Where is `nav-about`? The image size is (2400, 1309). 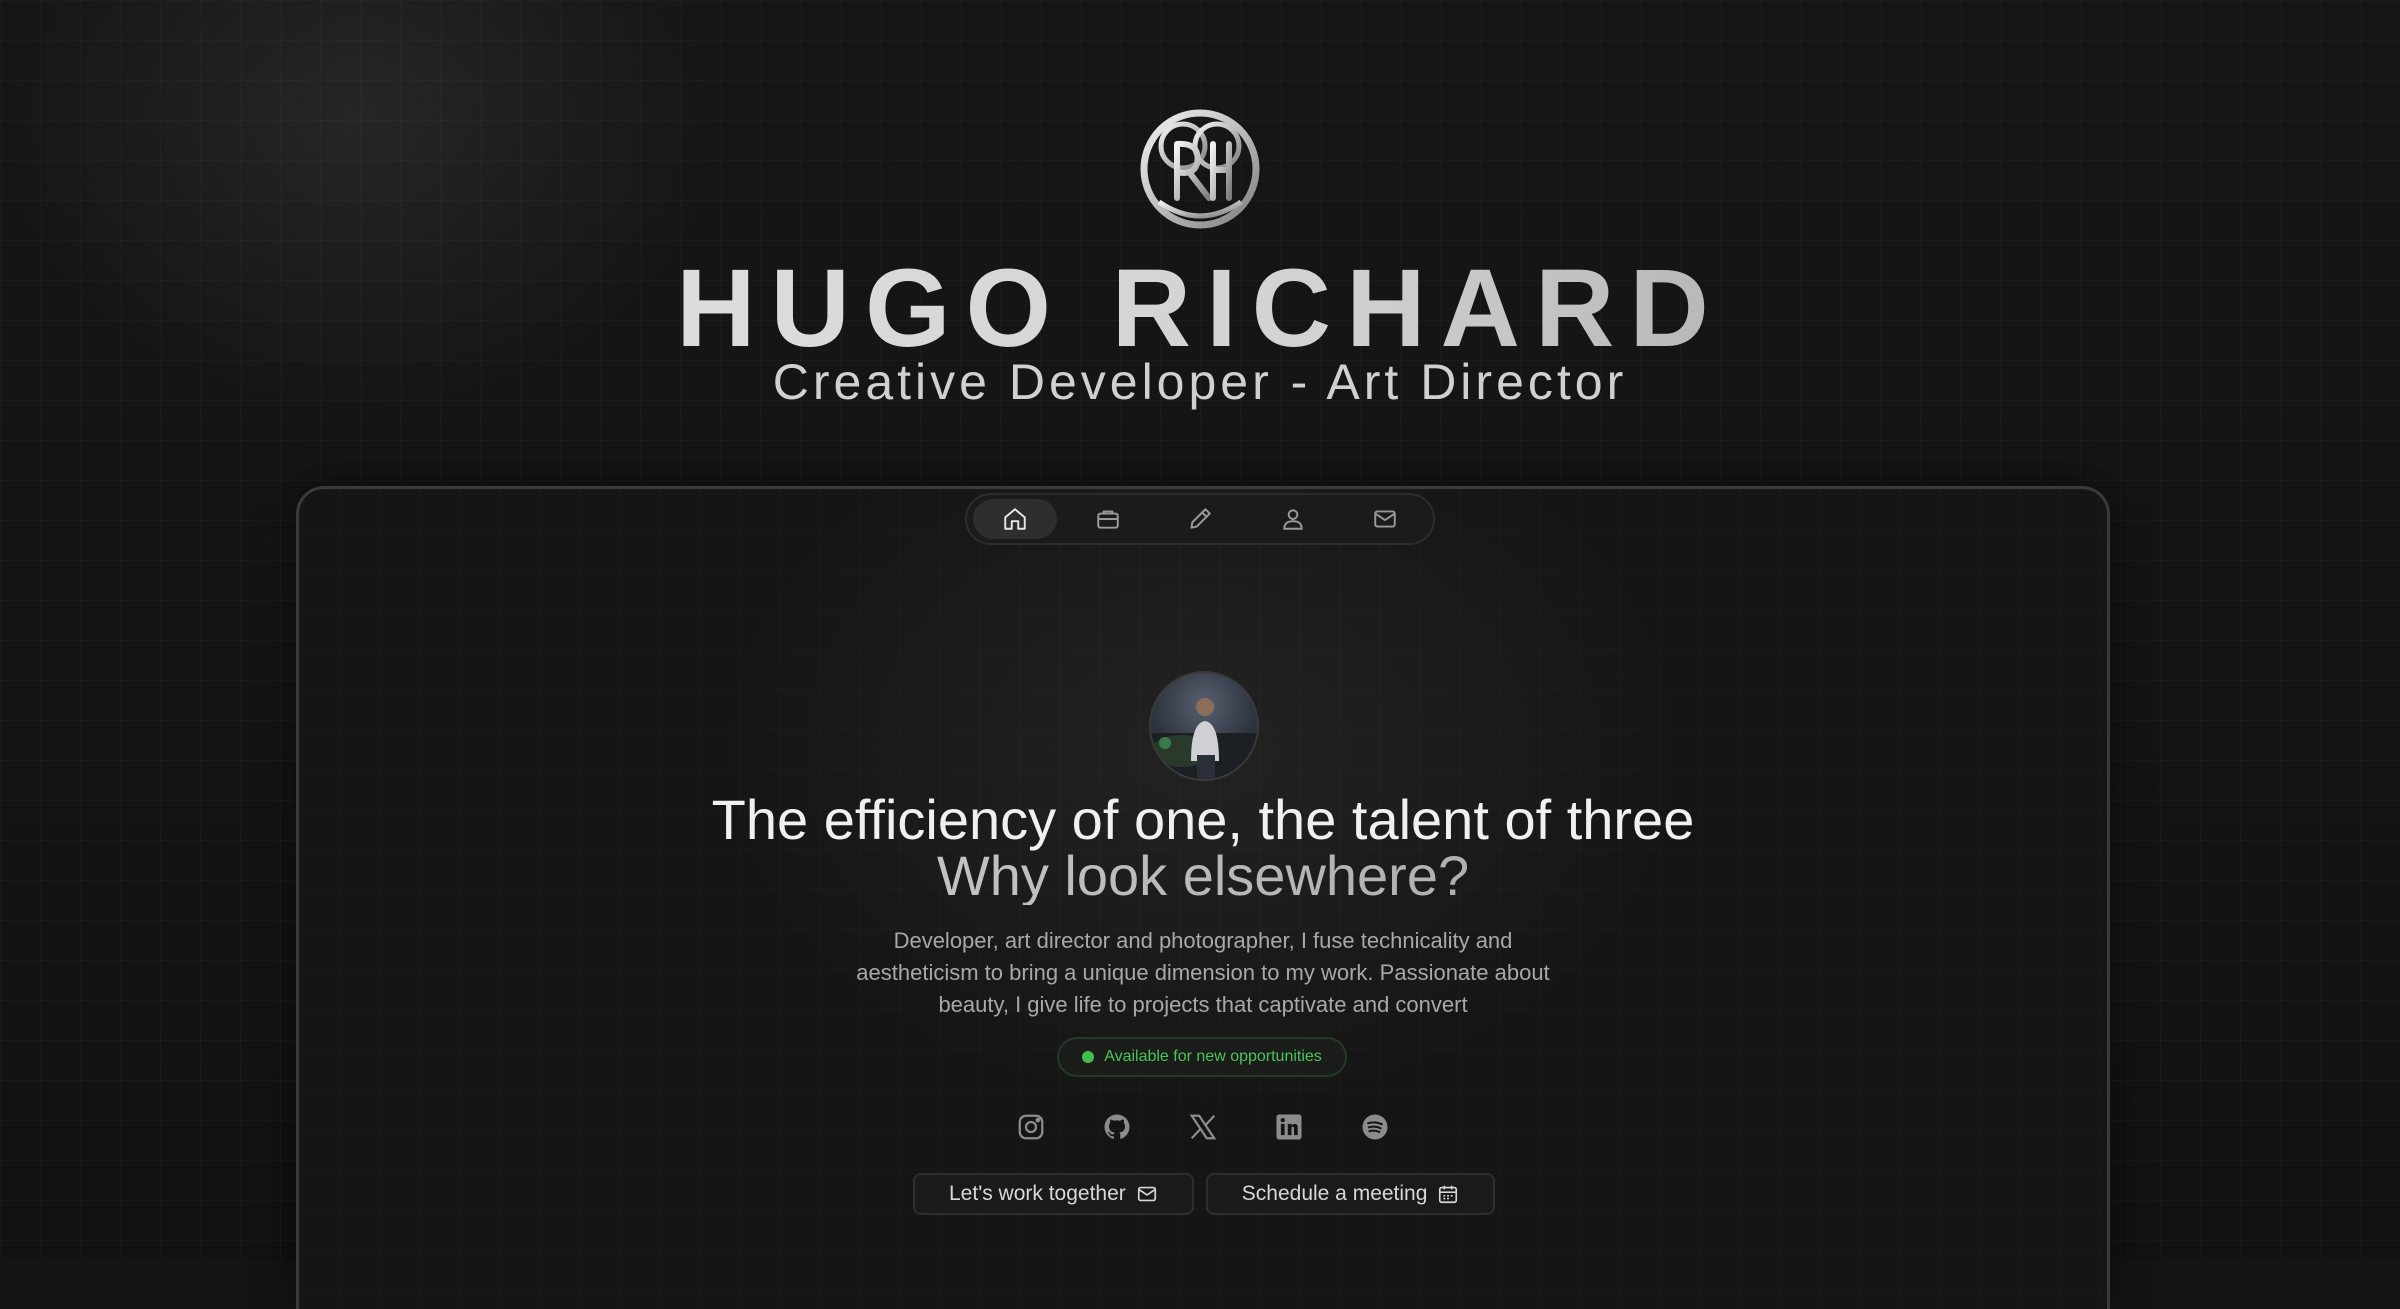
nav-about is located at coordinates (1293, 519).